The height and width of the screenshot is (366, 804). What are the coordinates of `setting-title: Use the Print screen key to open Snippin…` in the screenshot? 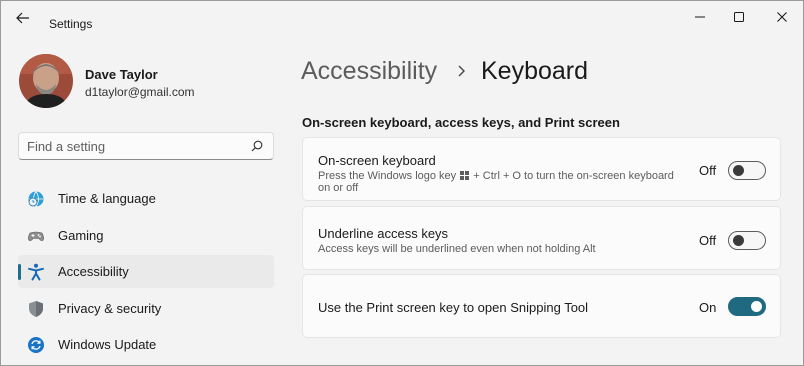 It's located at (453, 307).